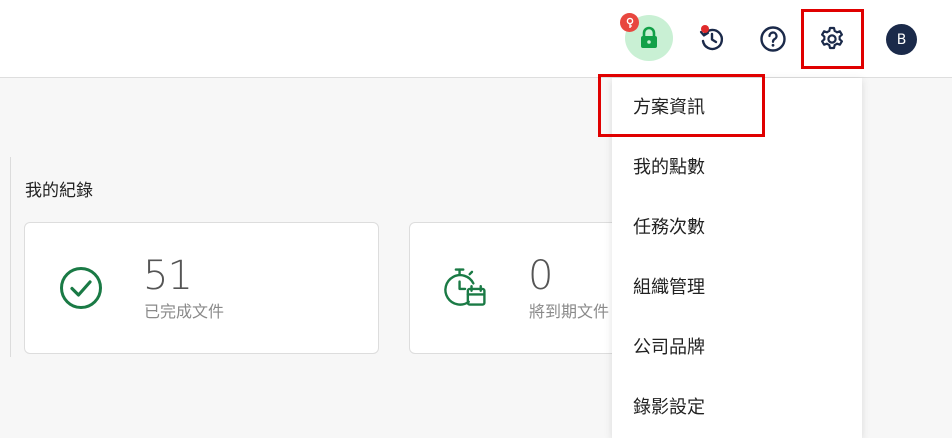 This screenshot has width=952, height=438. I want to click on help-circle-icon, so click(773, 39).